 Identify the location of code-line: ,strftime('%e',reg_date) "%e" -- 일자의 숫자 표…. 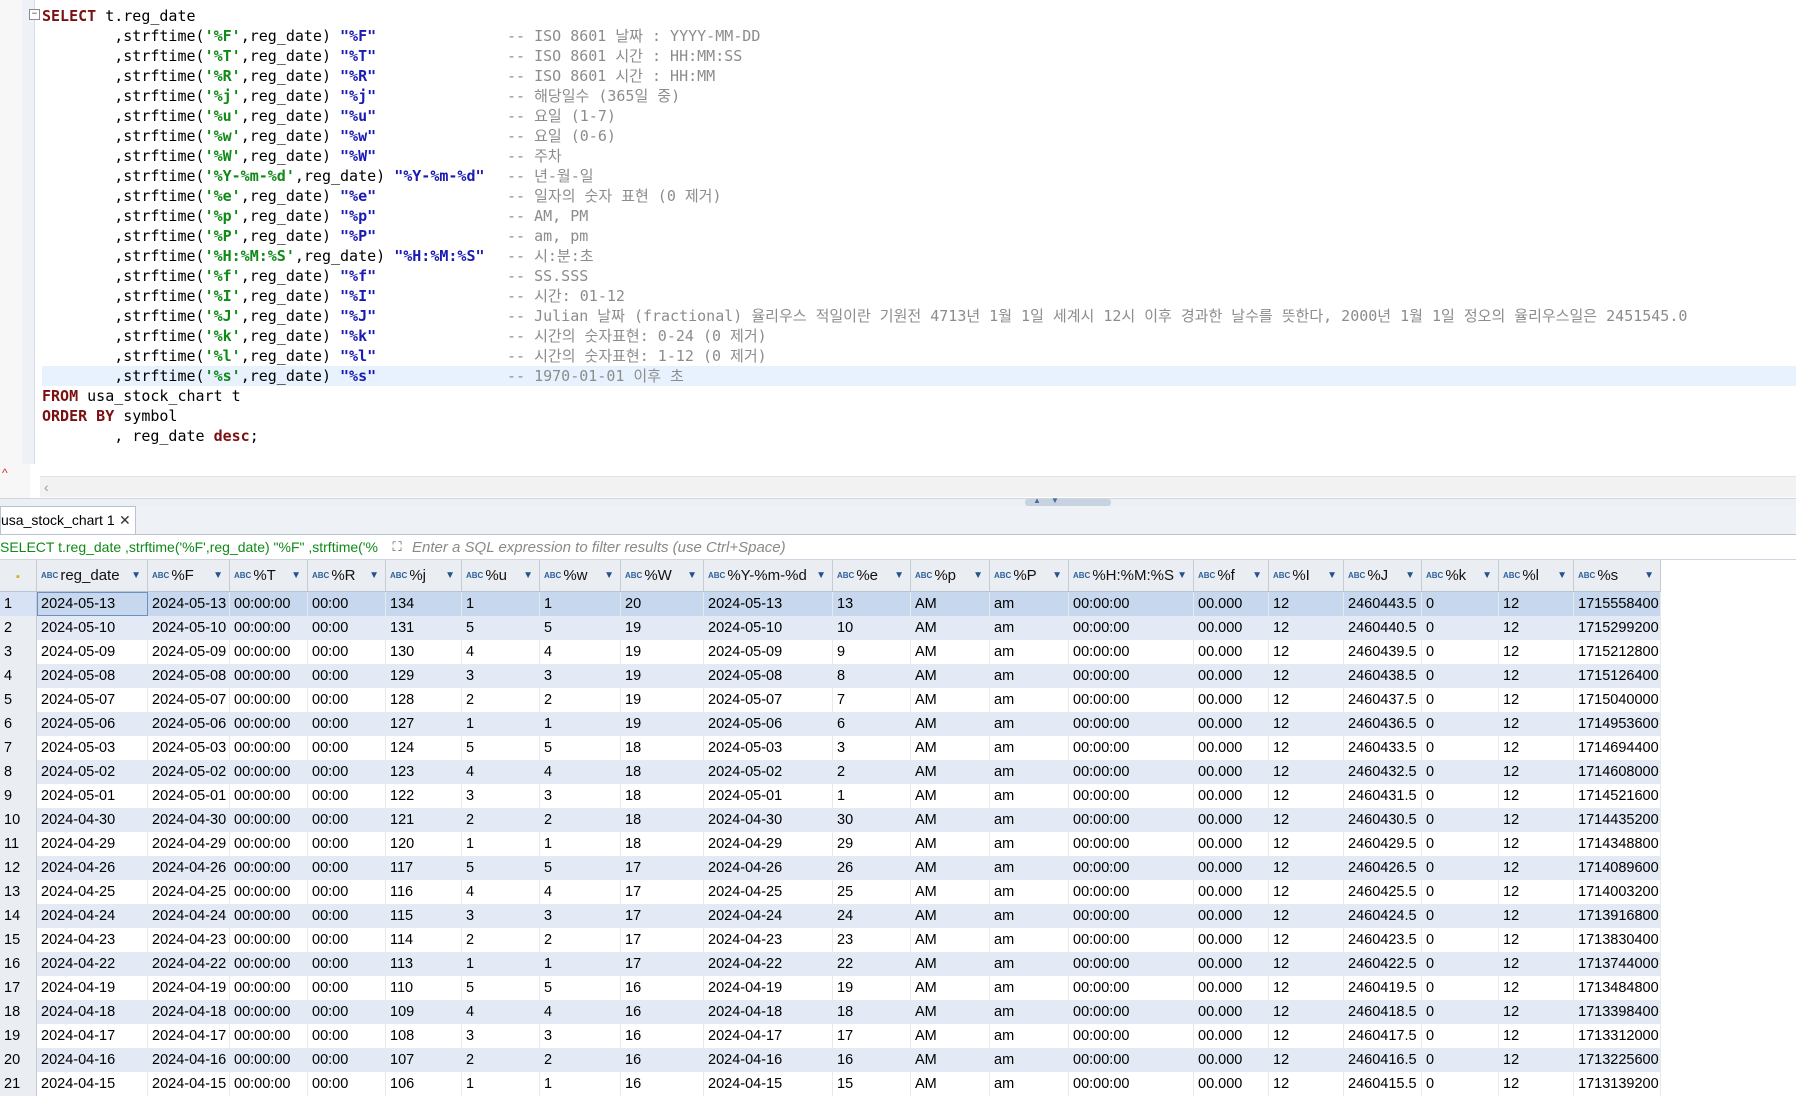
(919, 196).